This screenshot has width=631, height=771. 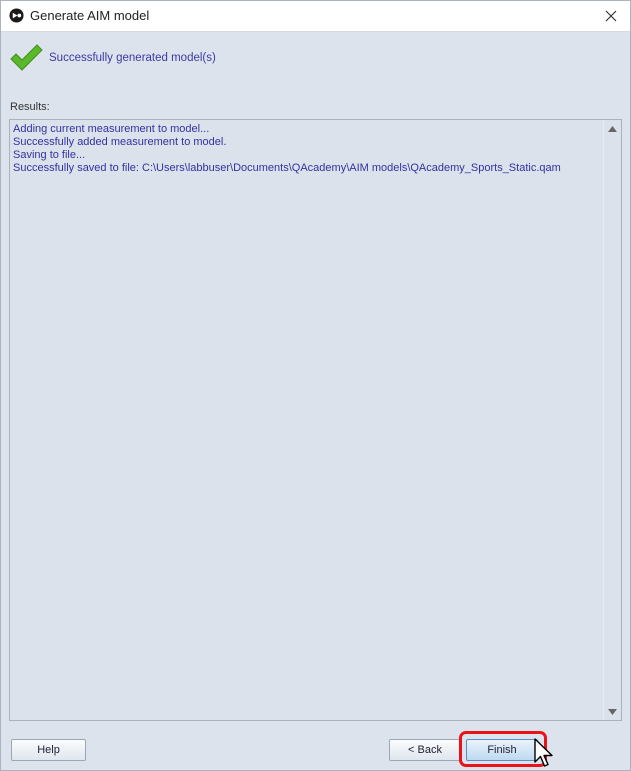 I want to click on close-button, so click(x=611, y=16).